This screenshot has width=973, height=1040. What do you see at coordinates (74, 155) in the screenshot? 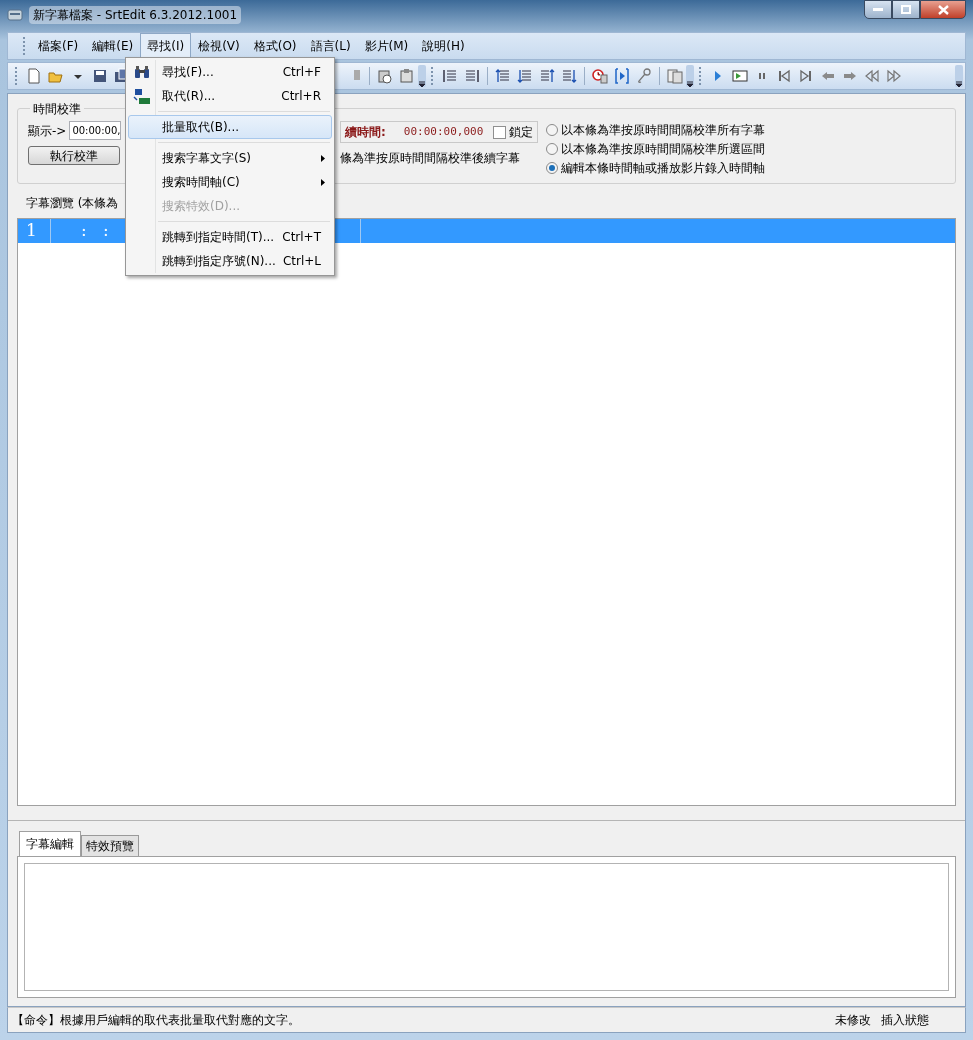
I see `calibrate-button: 執行校準` at bounding box center [74, 155].